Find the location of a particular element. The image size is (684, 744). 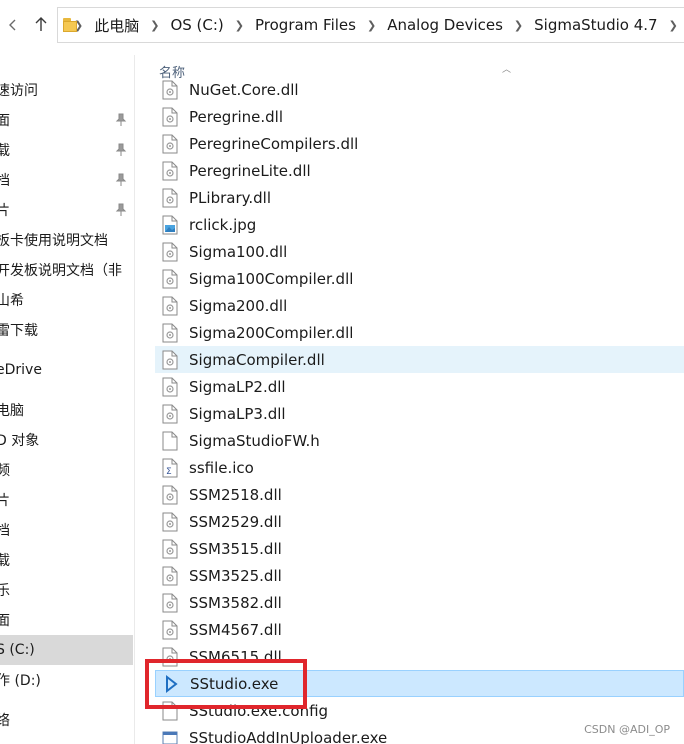

file-row: SigmaLP3.dll is located at coordinates (419, 413).